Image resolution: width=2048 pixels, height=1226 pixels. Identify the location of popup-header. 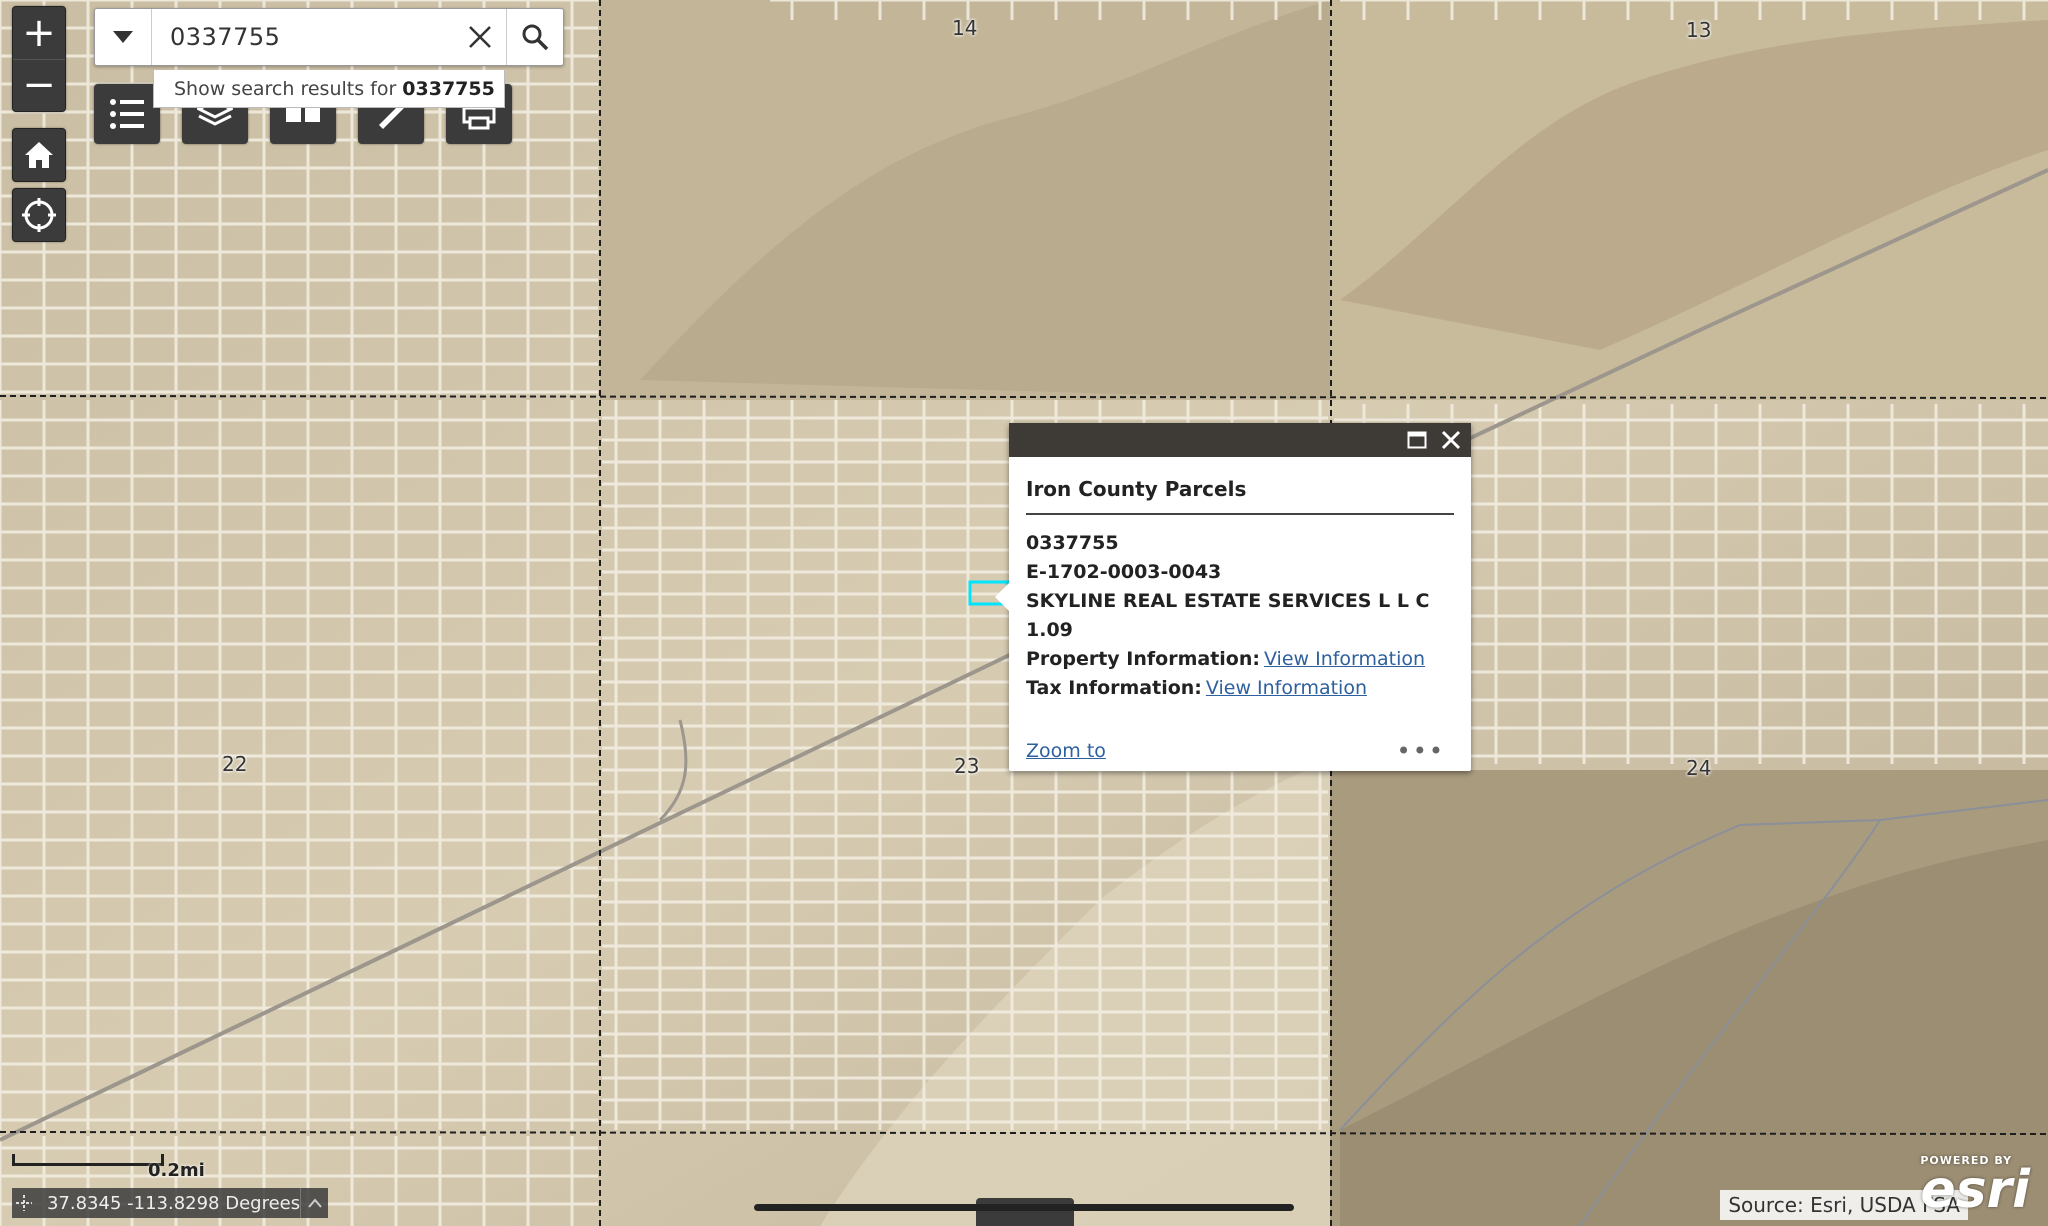
(1240, 440).